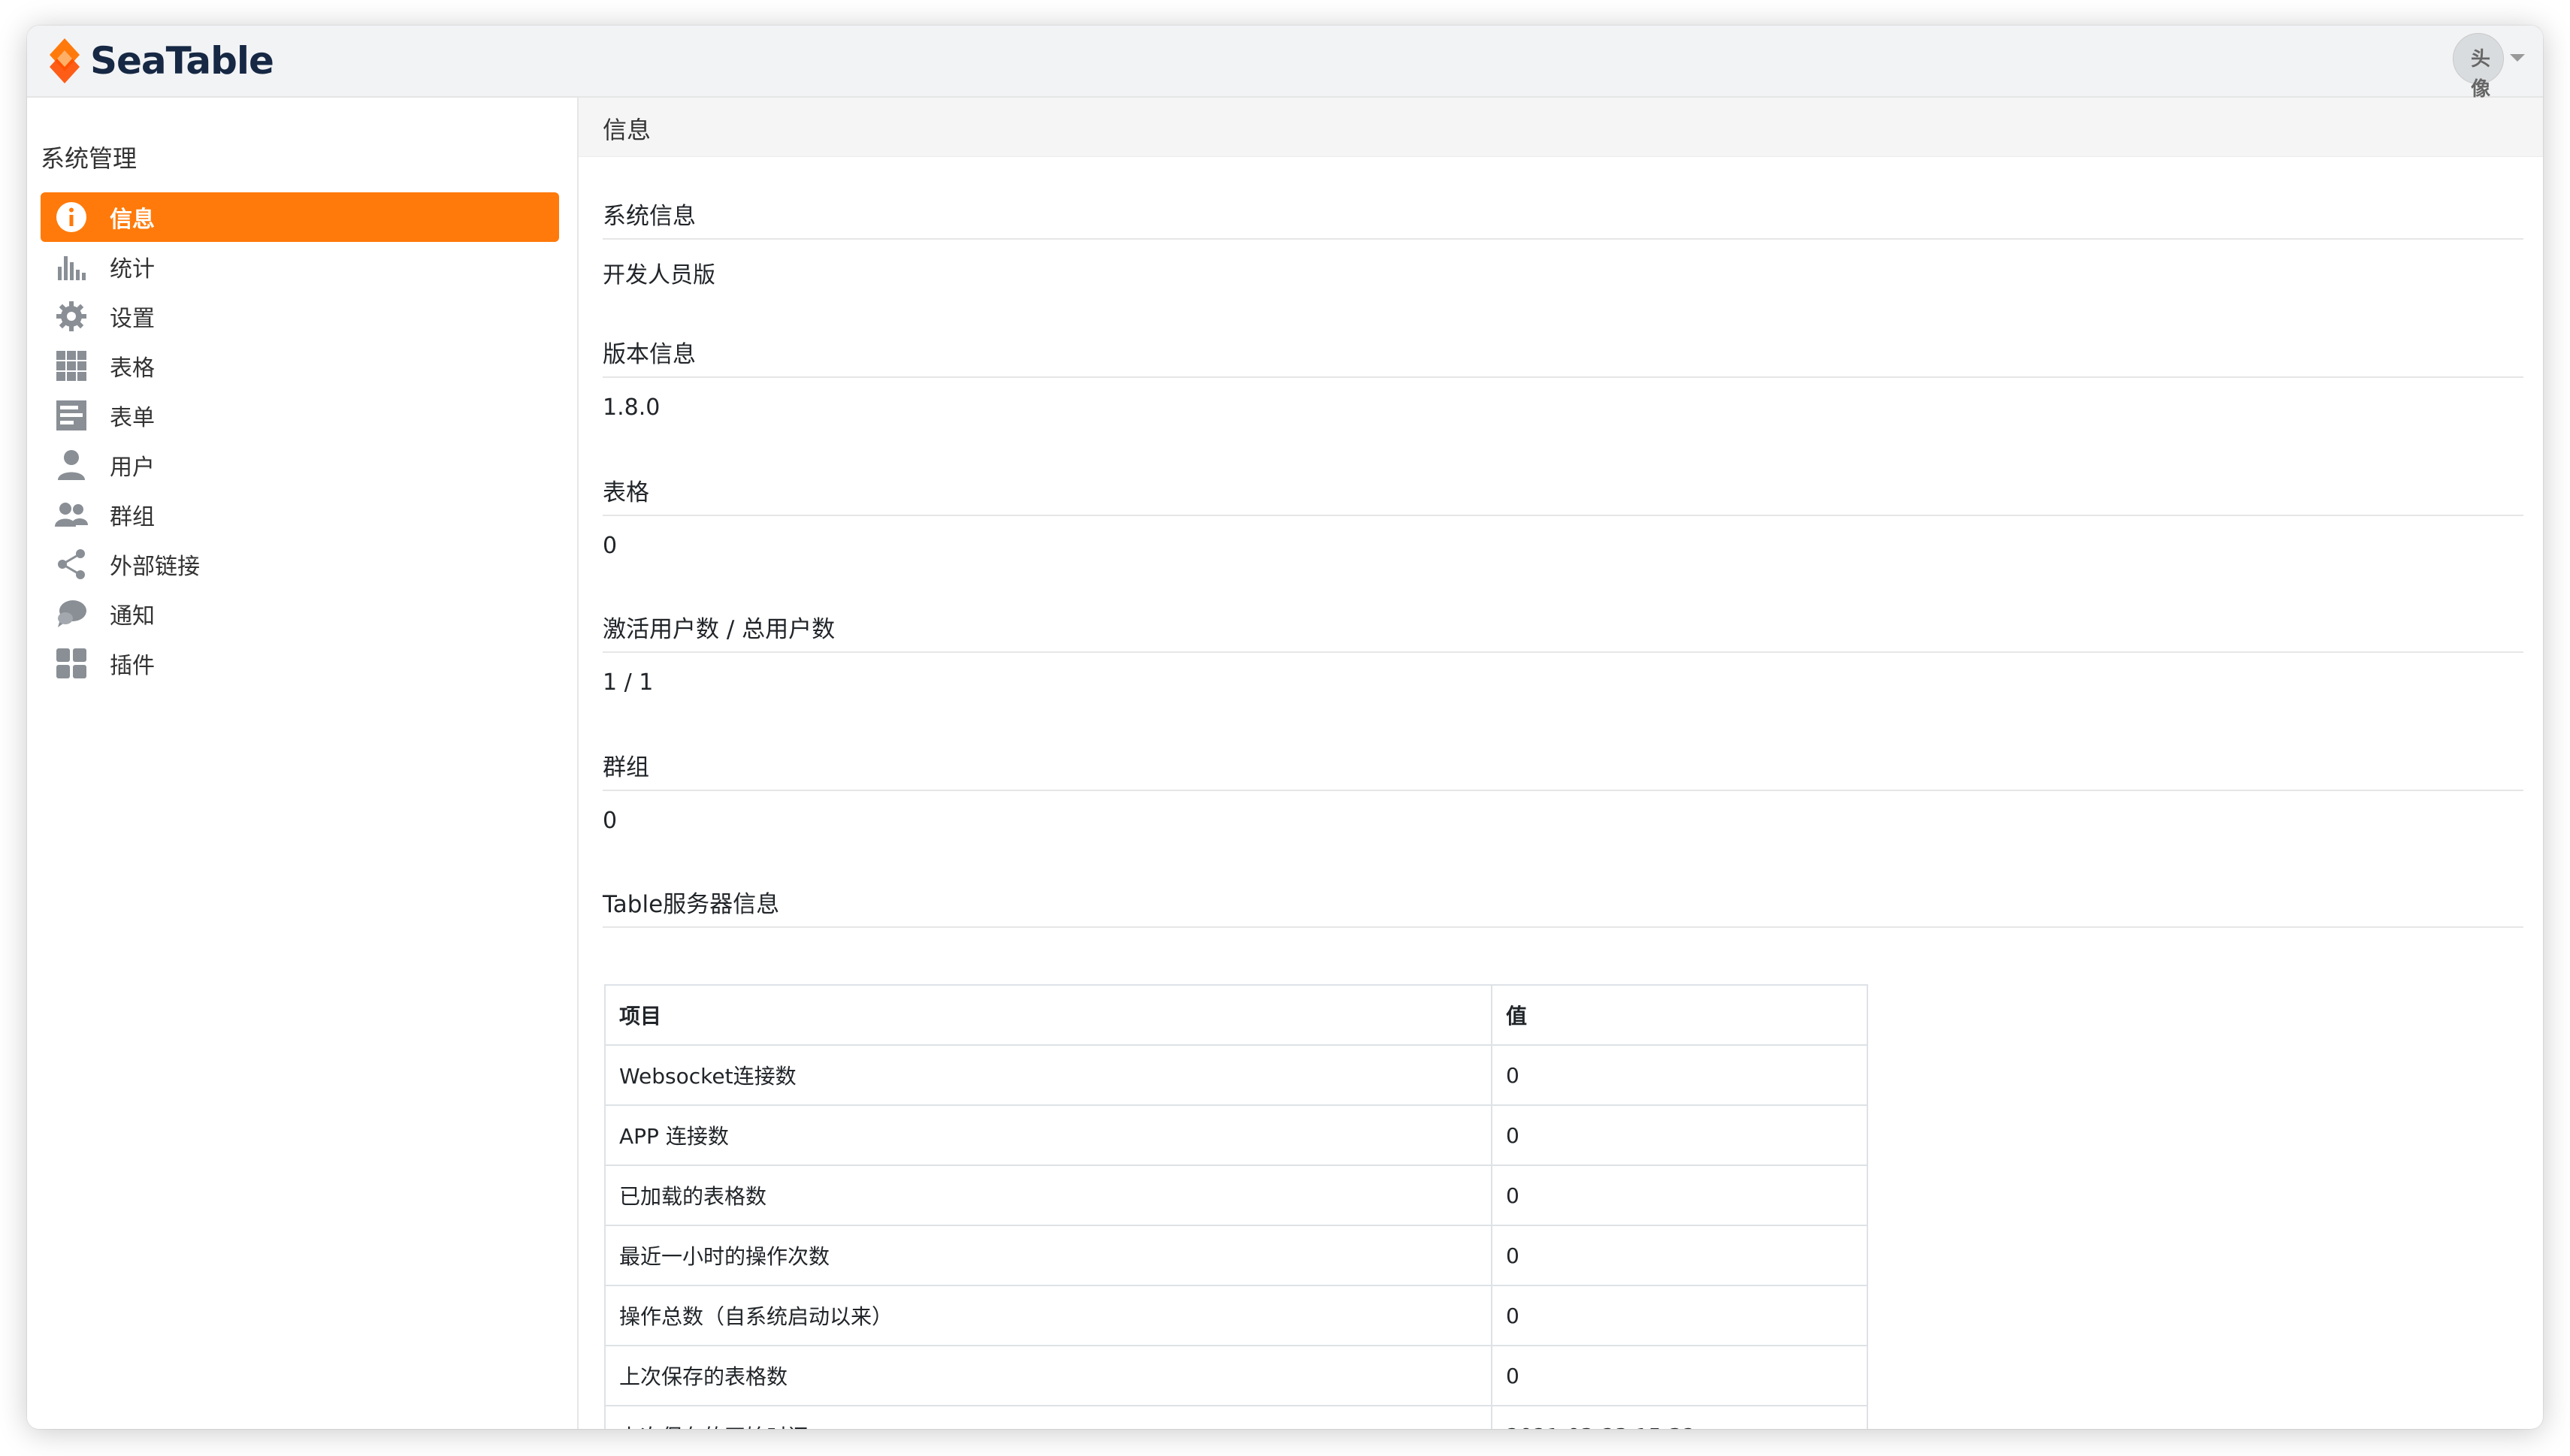 This screenshot has height=1456, width=2570. I want to click on sidebar-item-label: 表格, so click(132, 368).